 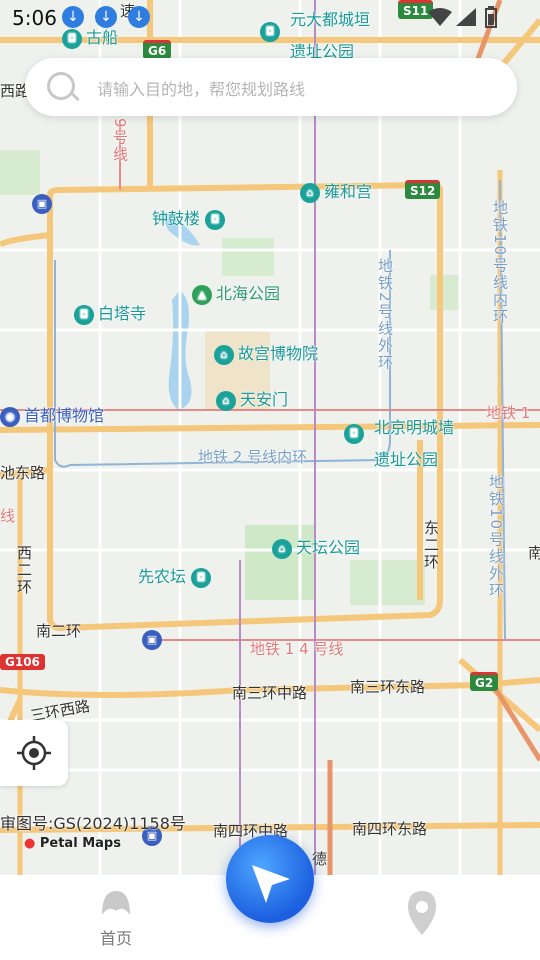 I want to click on nav-home: 首页, so click(x=116, y=918).